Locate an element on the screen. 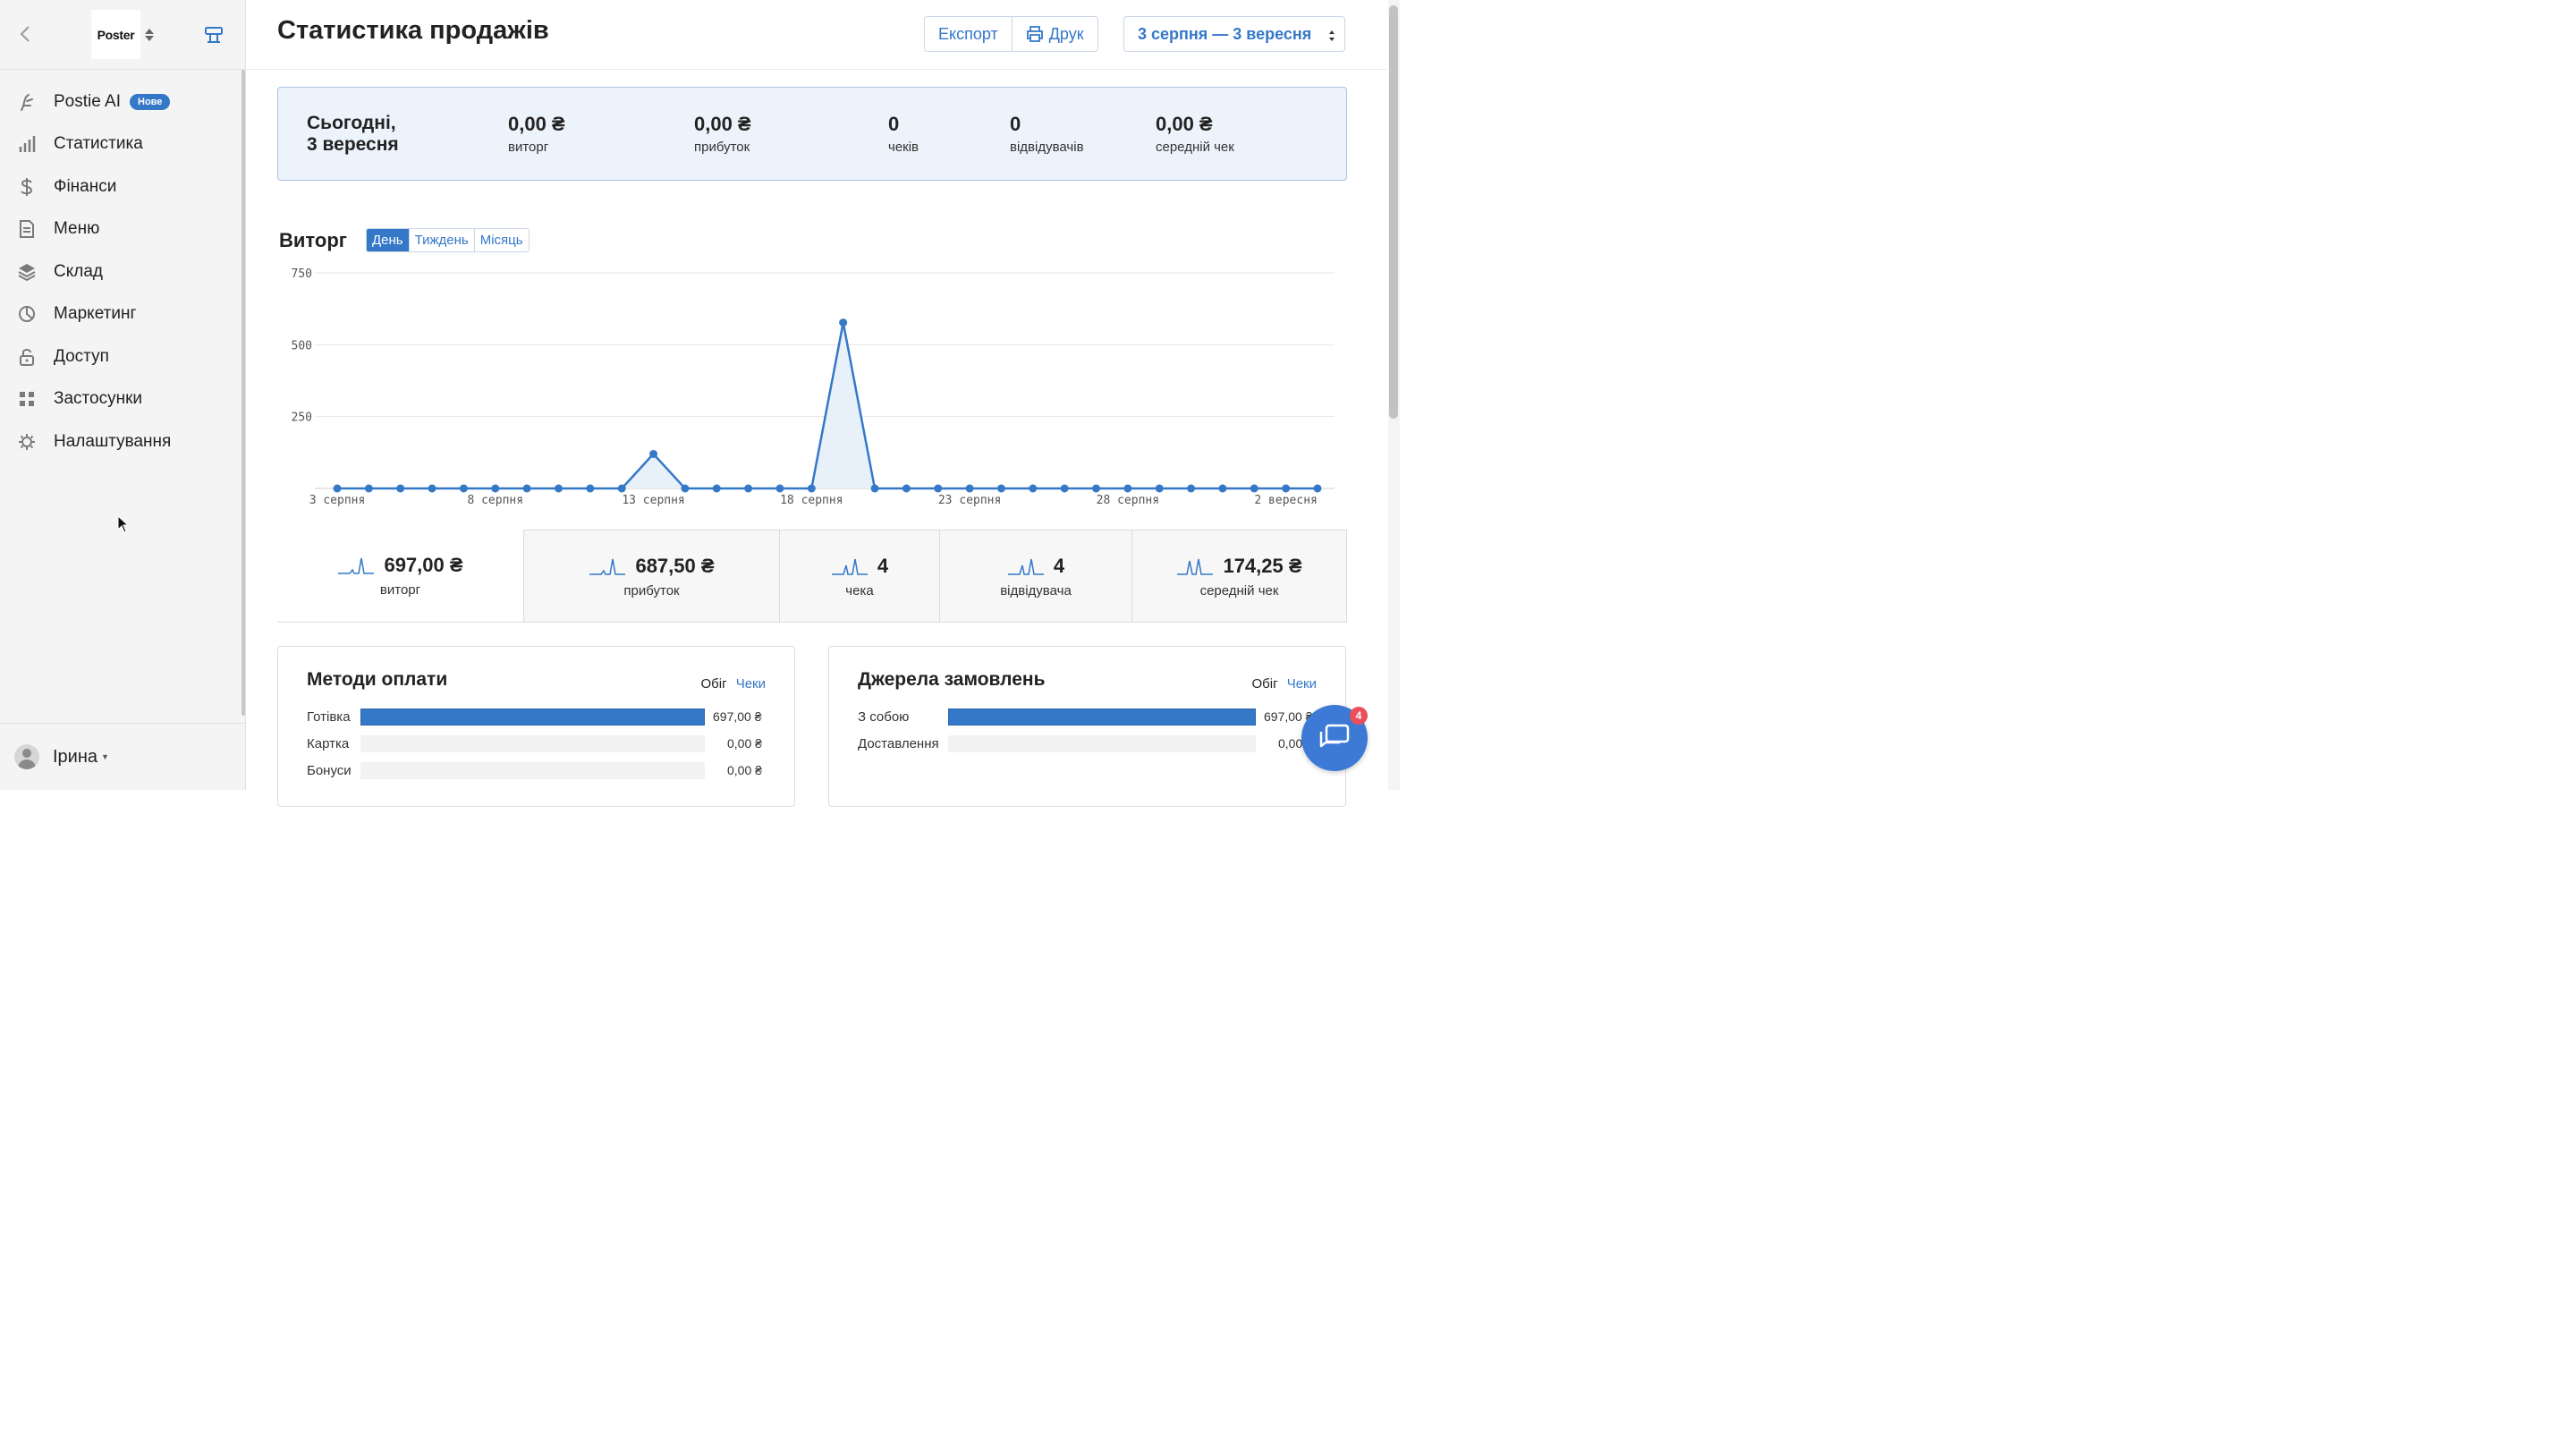 This screenshot has width=2576, height=1451. sidebar-item-postie-ai: Postie AI Нове is located at coordinates (121, 102).